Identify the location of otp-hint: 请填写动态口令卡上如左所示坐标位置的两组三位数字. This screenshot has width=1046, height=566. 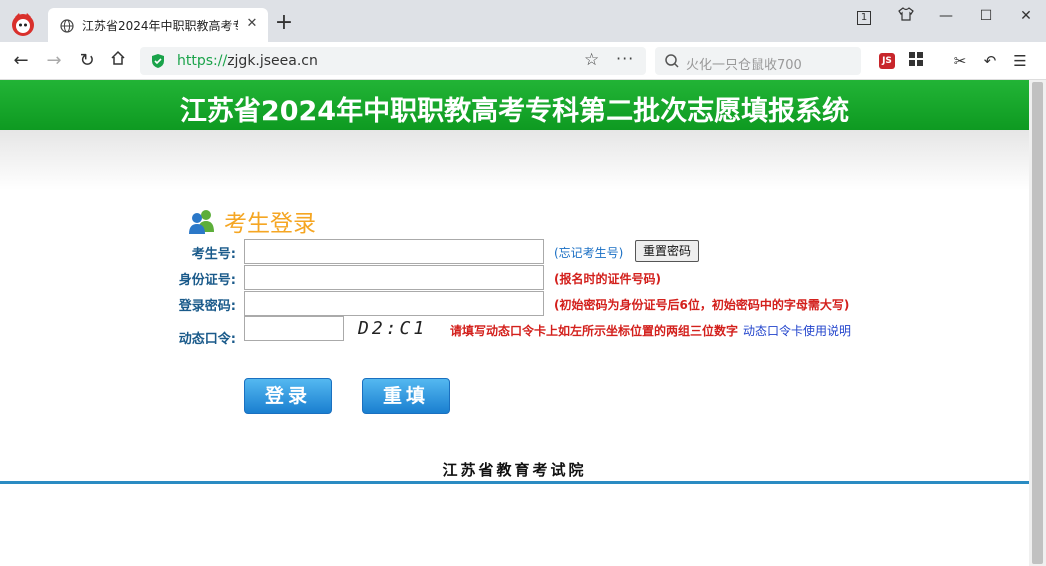
(594, 331).